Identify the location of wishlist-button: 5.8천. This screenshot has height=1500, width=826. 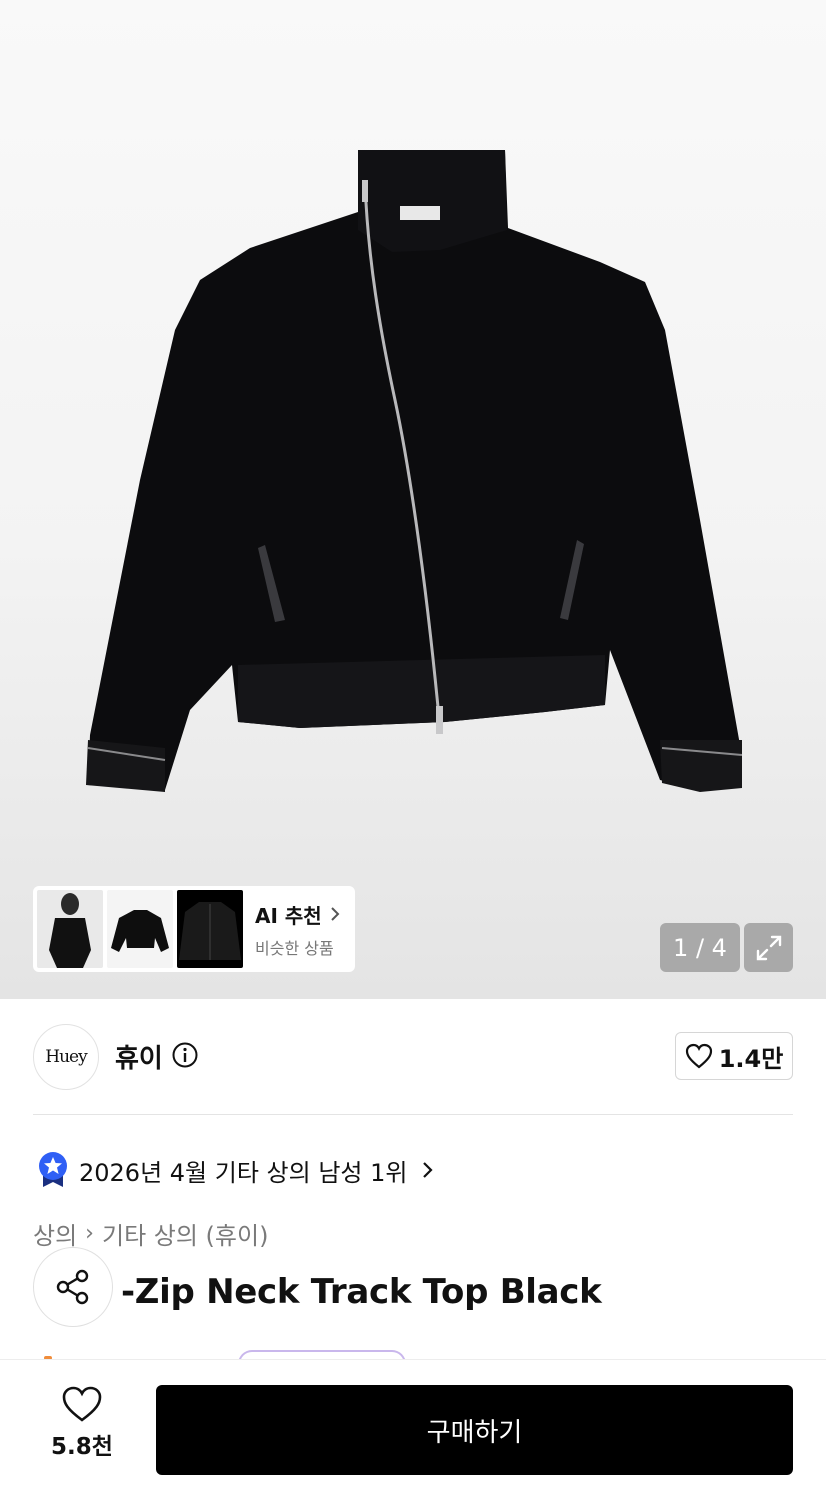
(82, 1430).